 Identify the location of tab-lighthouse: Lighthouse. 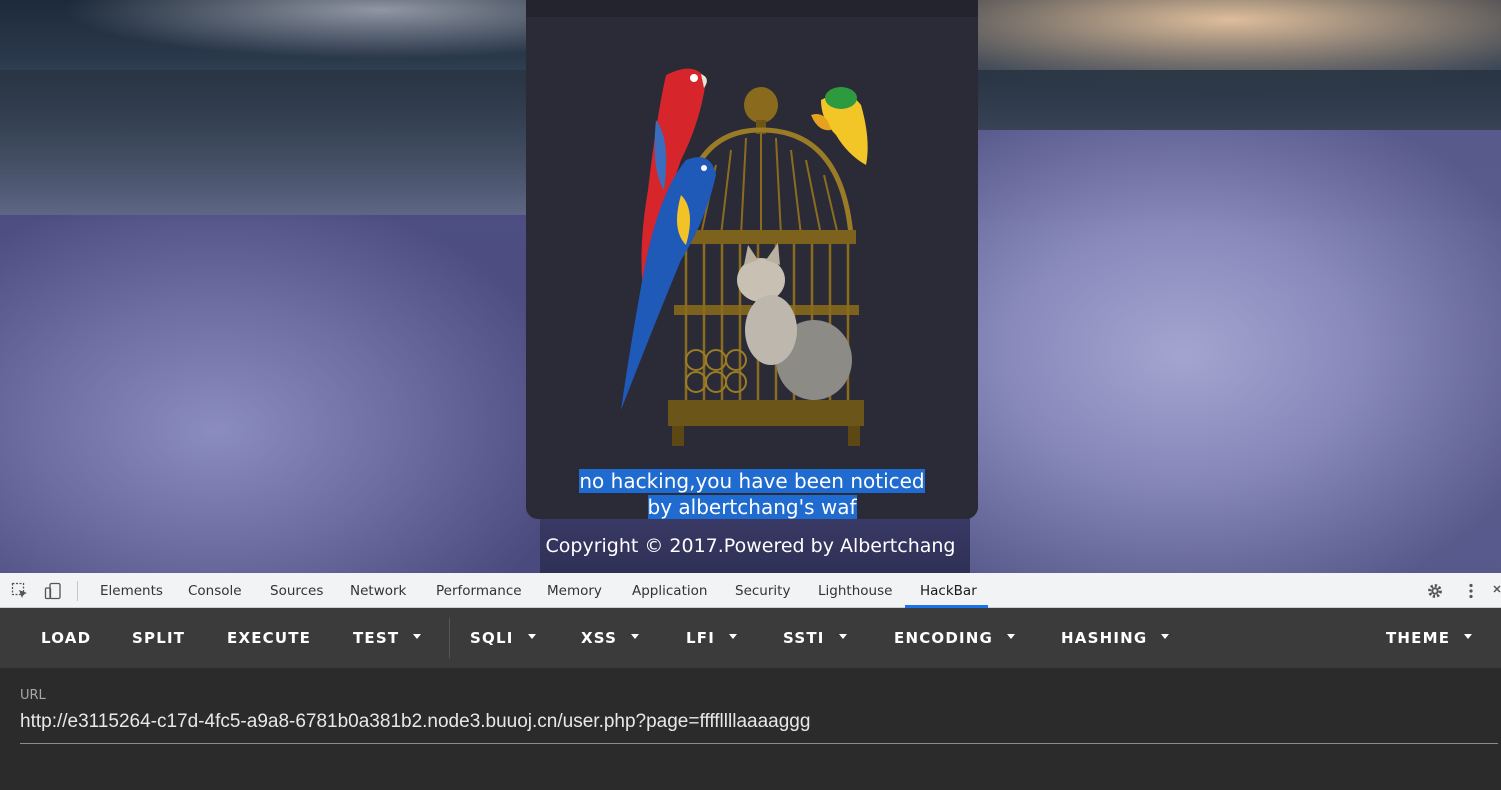
(855, 590).